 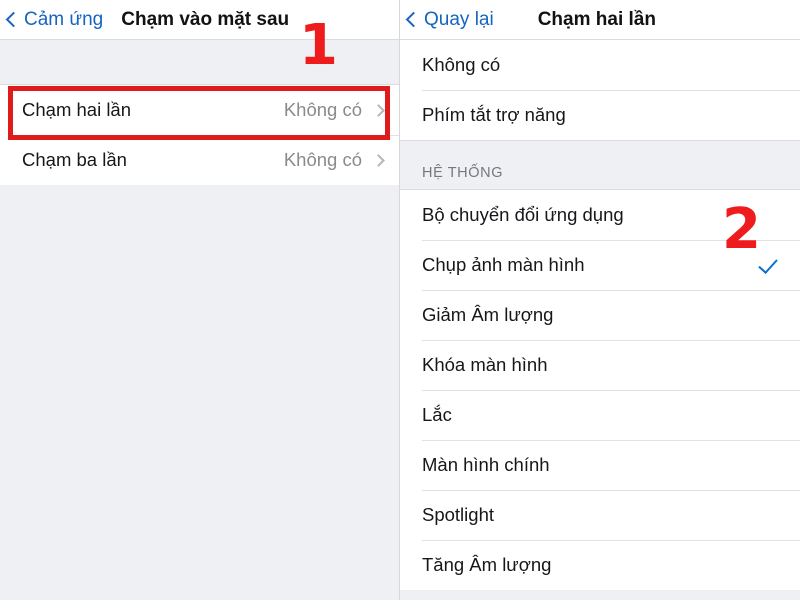 What do you see at coordinates (487, 564) in the screenshot?
I see `row-label: Tăng Âm lượng` at bounding box center [487, 564].